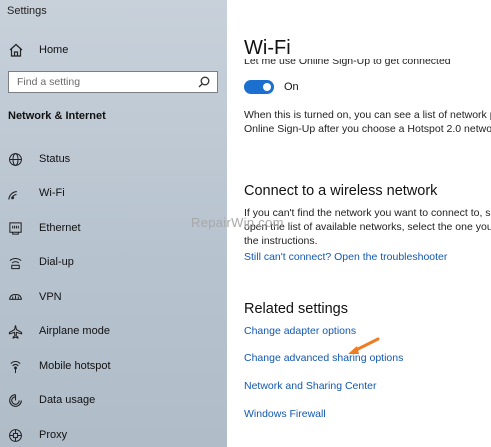  Describe the element at coordinates (310, 386) in the screenshot. I see `network-sharing-center-link: Network and Sharing Center` at that location.